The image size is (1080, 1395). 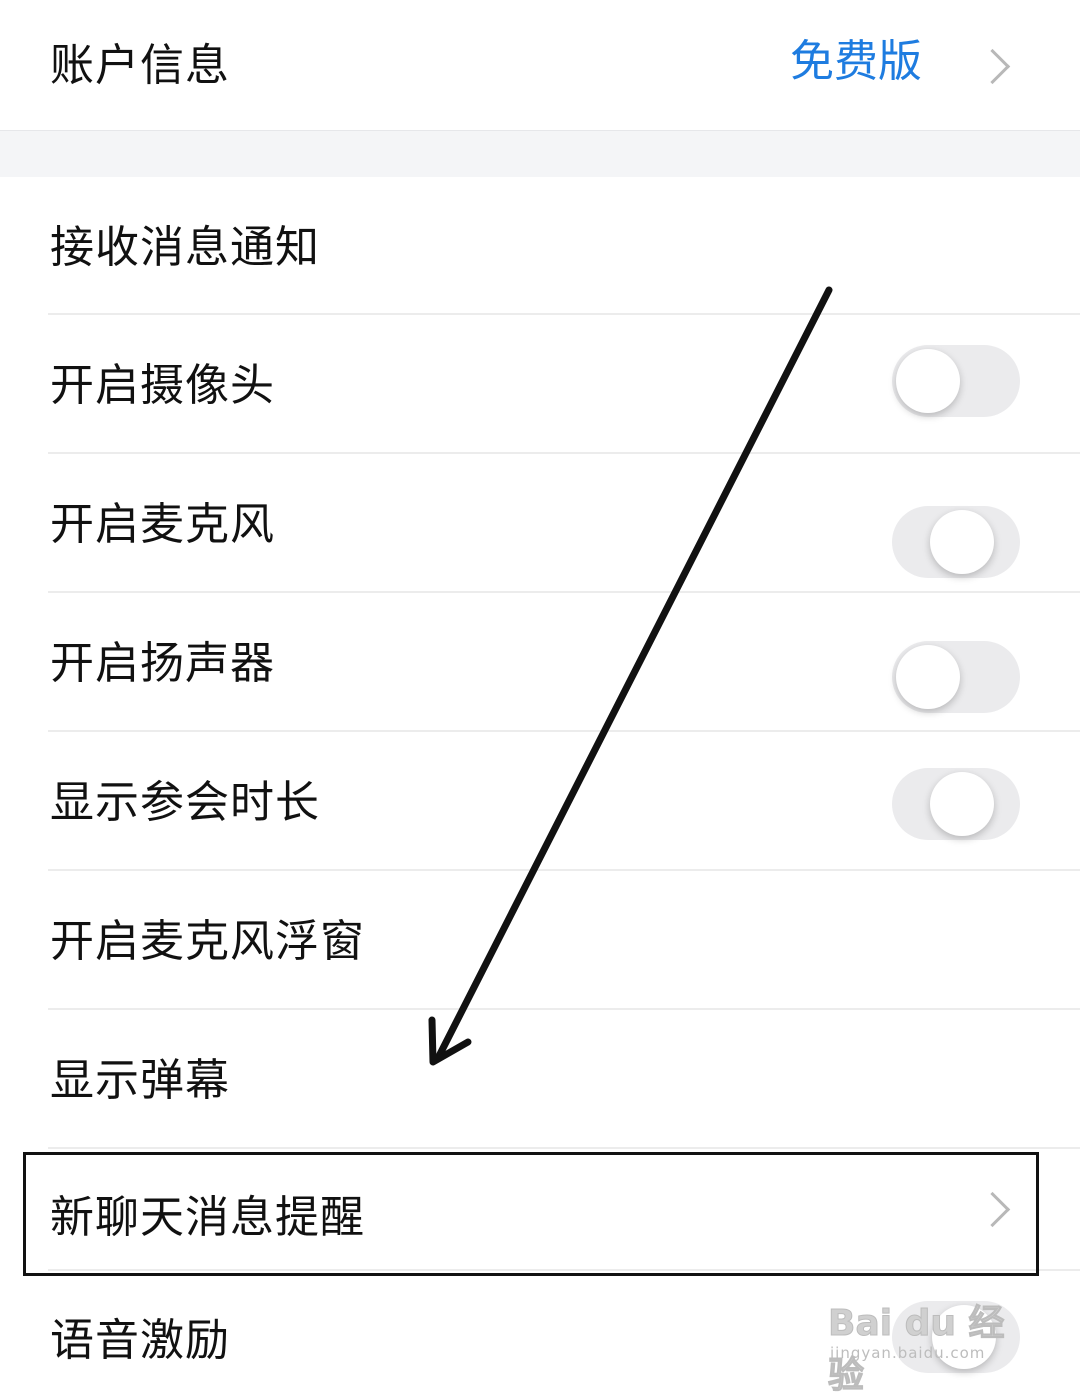 I want to click on chevron-right-icon, so click(x=992, y=66).